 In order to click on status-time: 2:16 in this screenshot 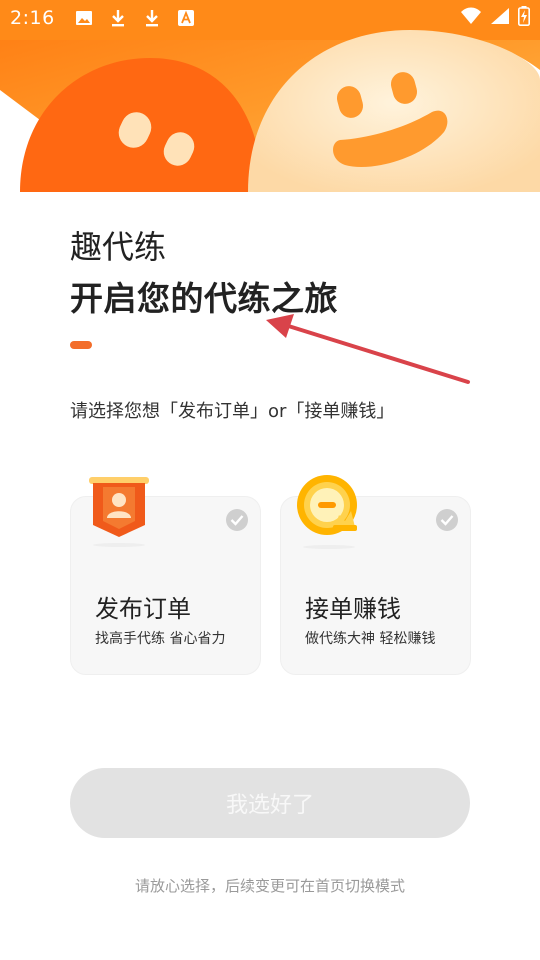, I will do `click(32, 18)`.